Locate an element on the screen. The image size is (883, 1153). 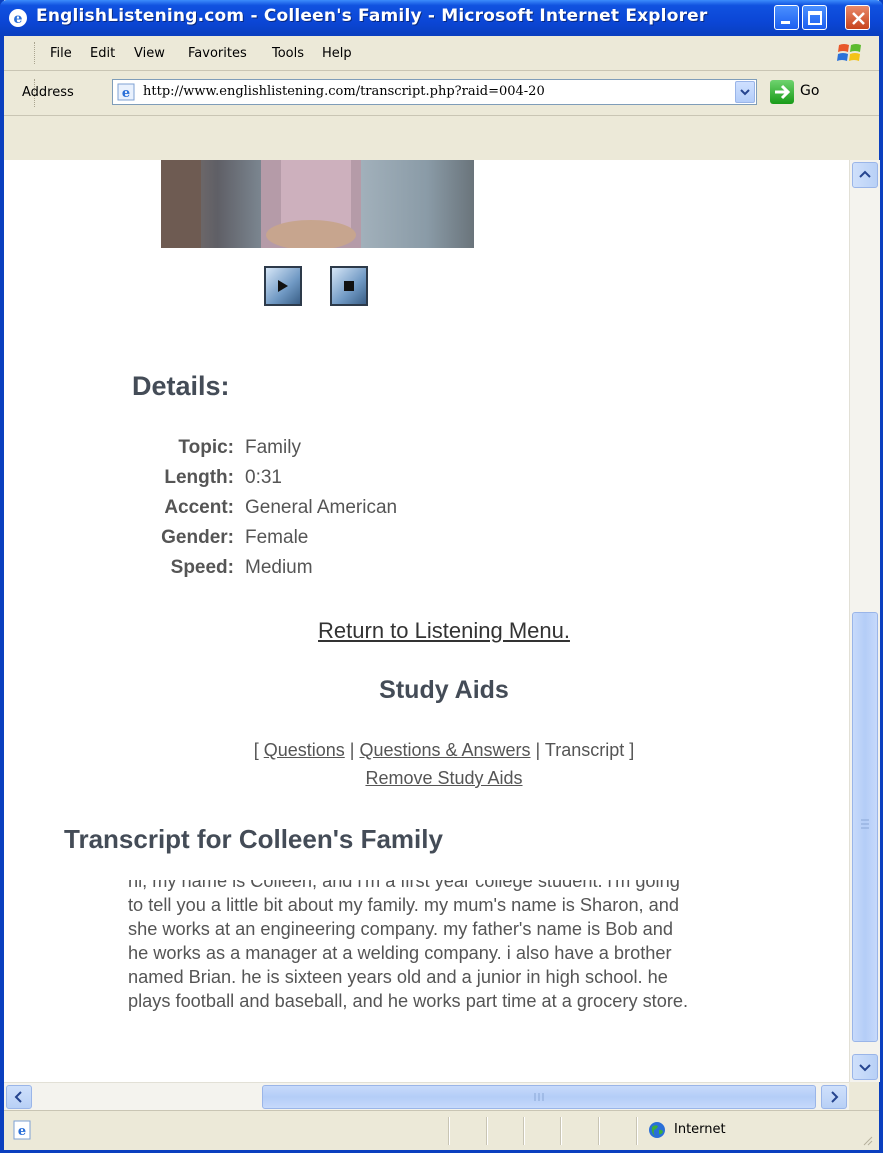
horizontal-scrollbar is located at coordinates (426, 1096).